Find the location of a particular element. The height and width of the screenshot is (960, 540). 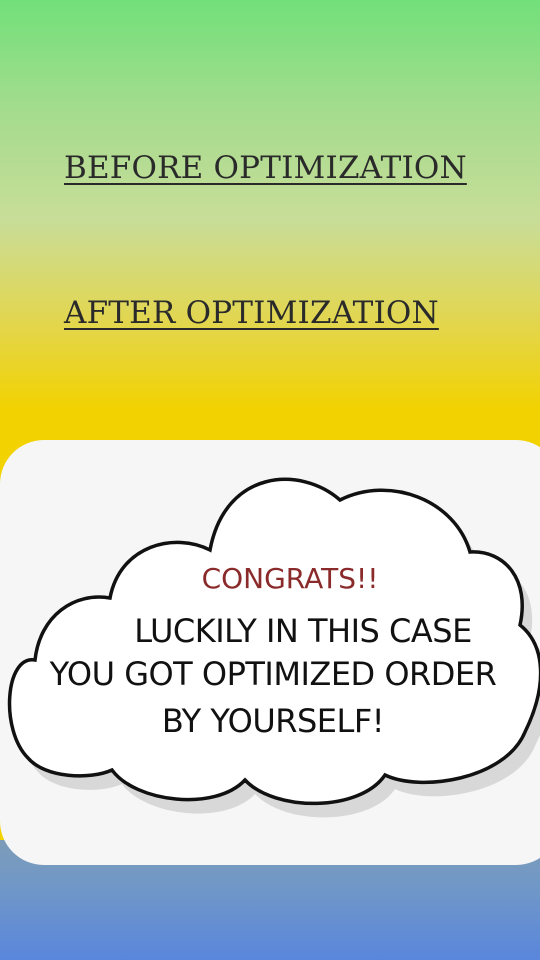

message-line-1: LUCKILY IN THIS CASE is located at coordinates (303, 631).